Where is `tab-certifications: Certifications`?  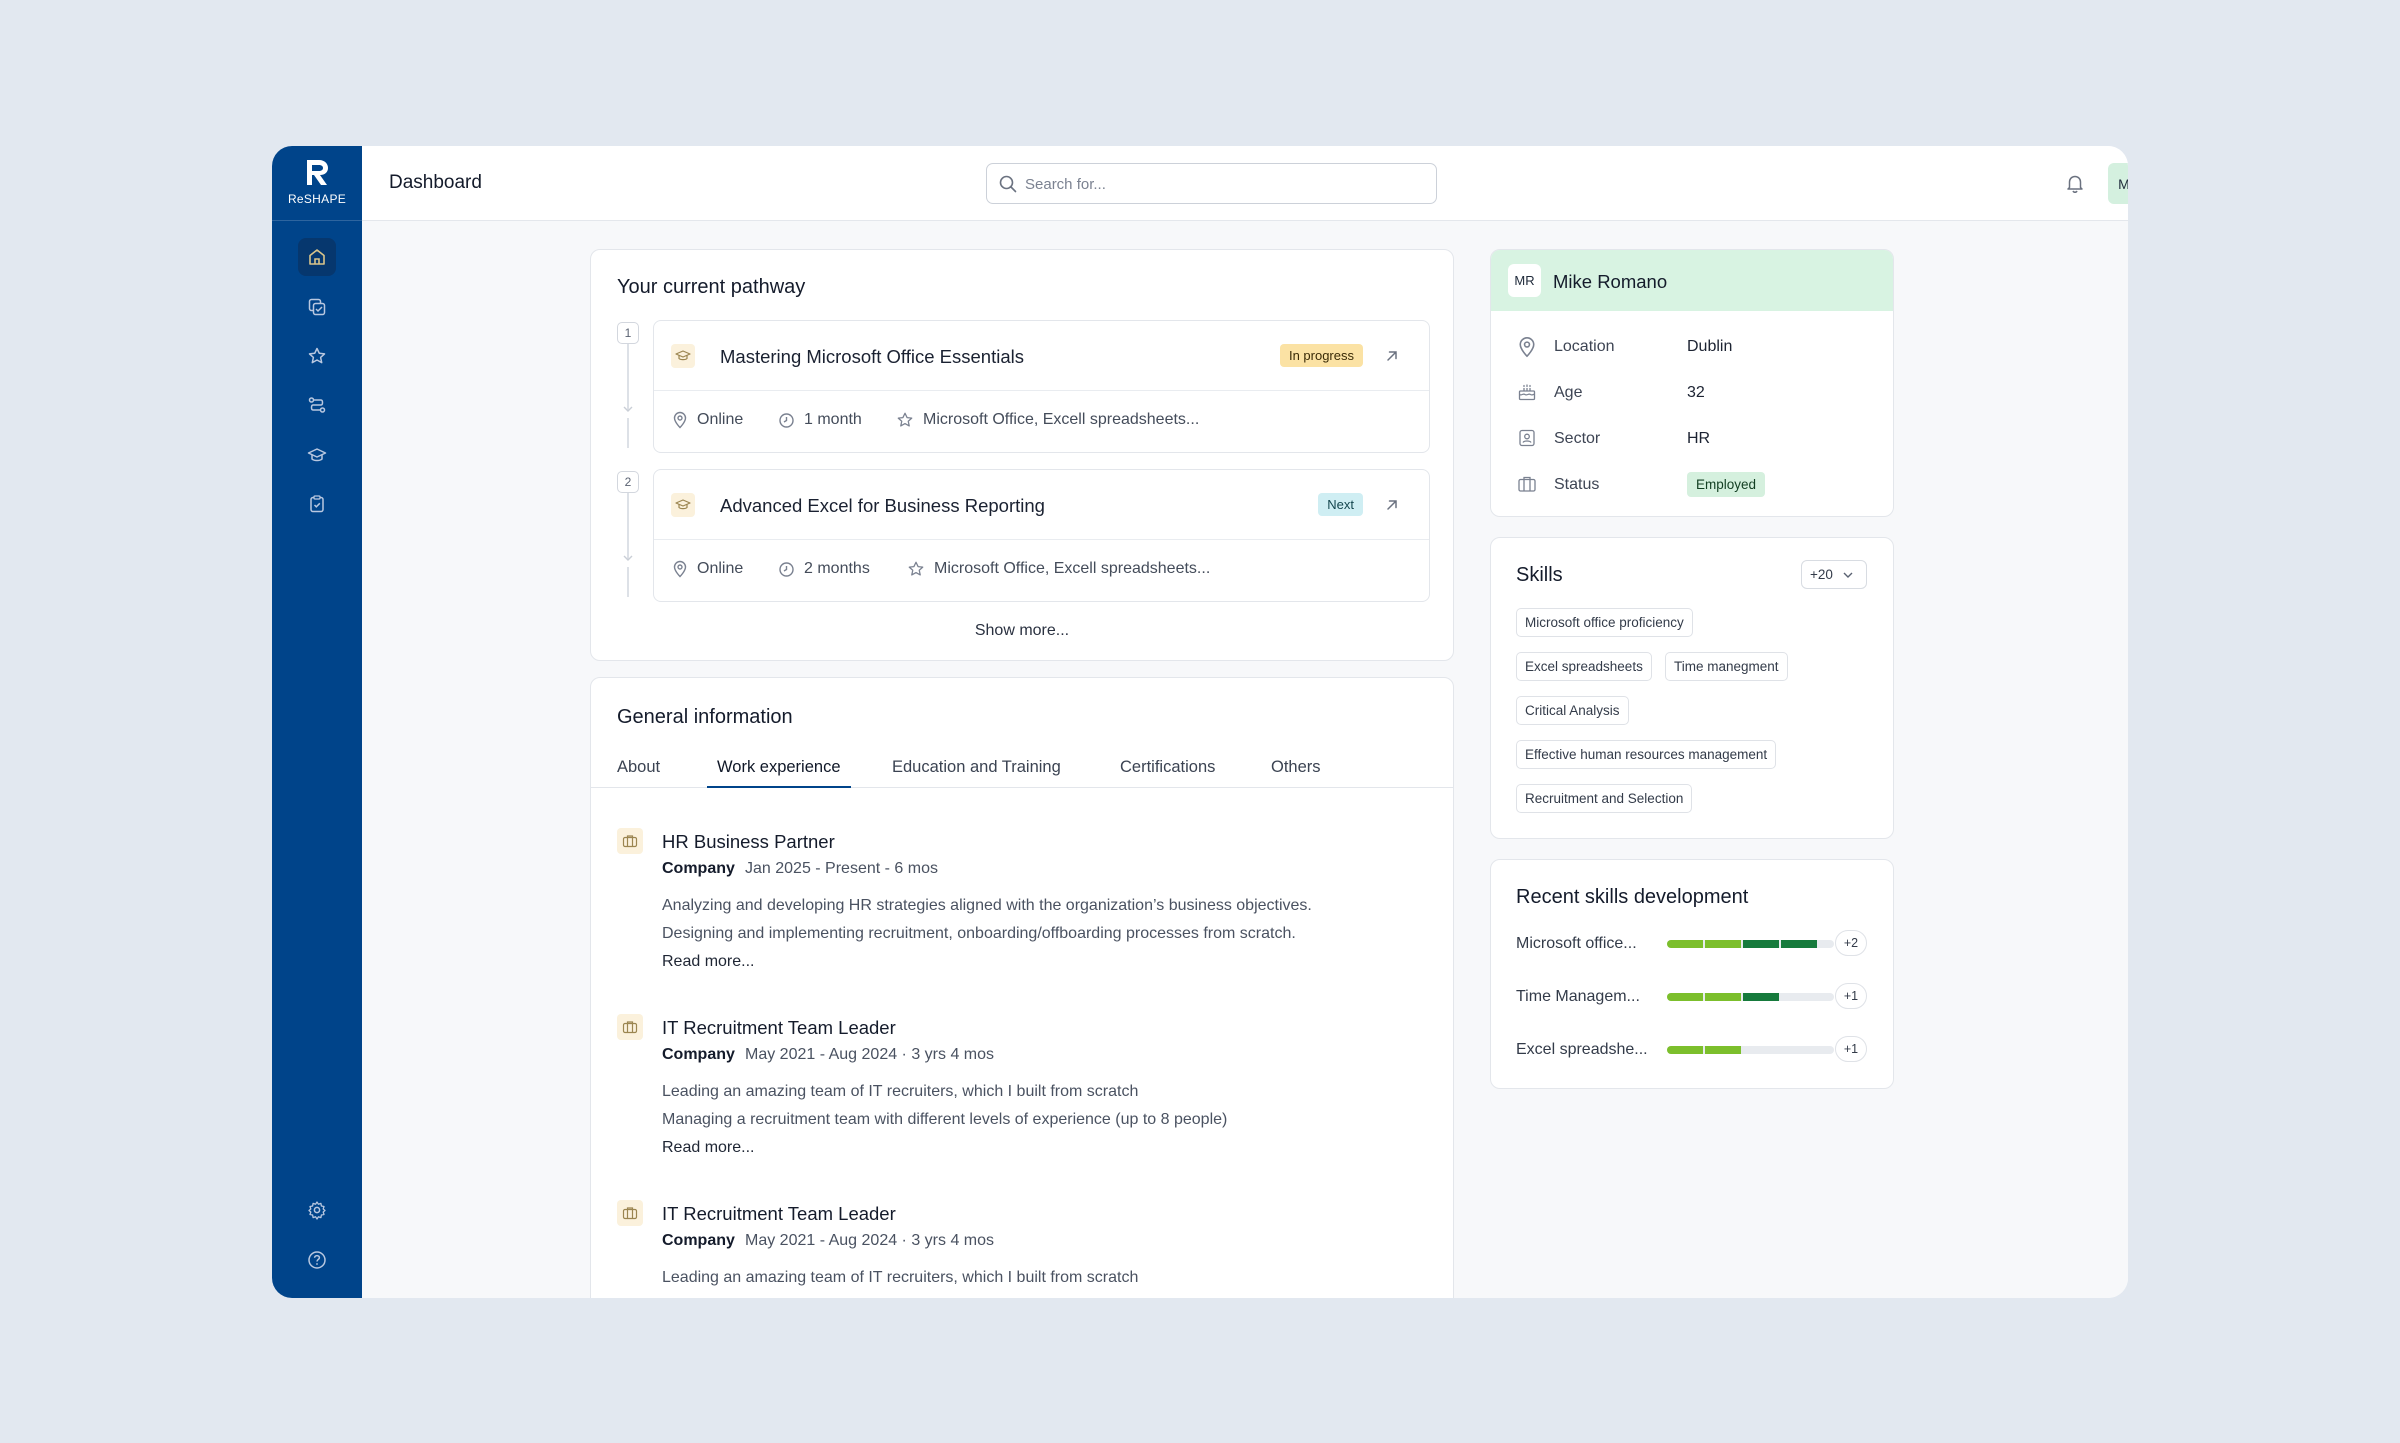
tab-certifications: Certifications is located at coordinates (1167, 773).